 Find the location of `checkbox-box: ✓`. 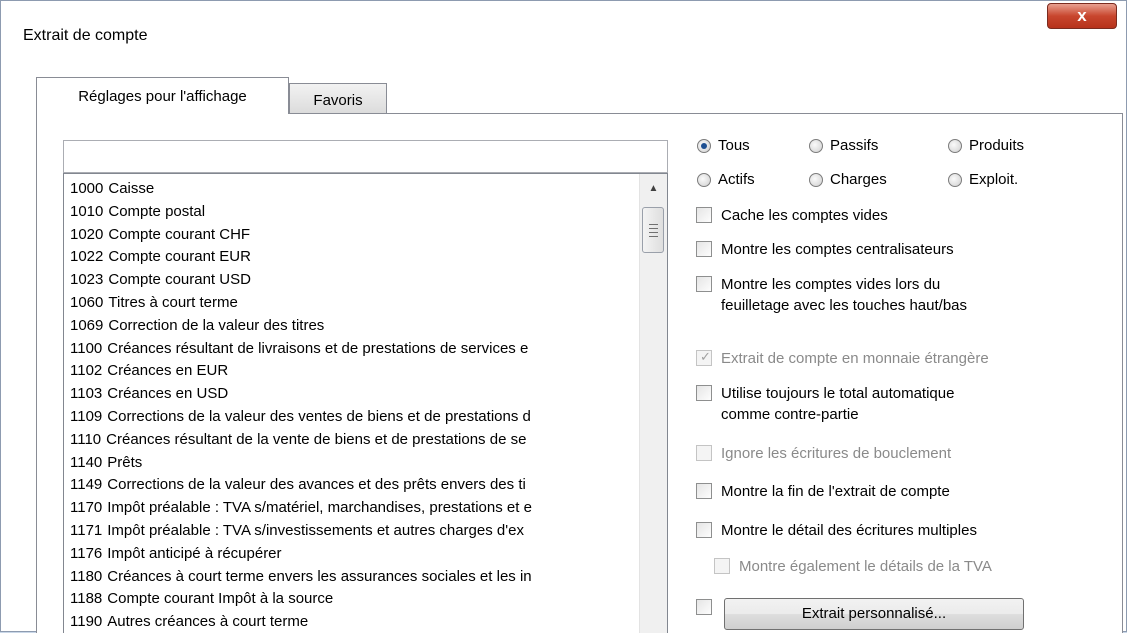

checkbox-box: ✓ is located at coordinates (704, 357).